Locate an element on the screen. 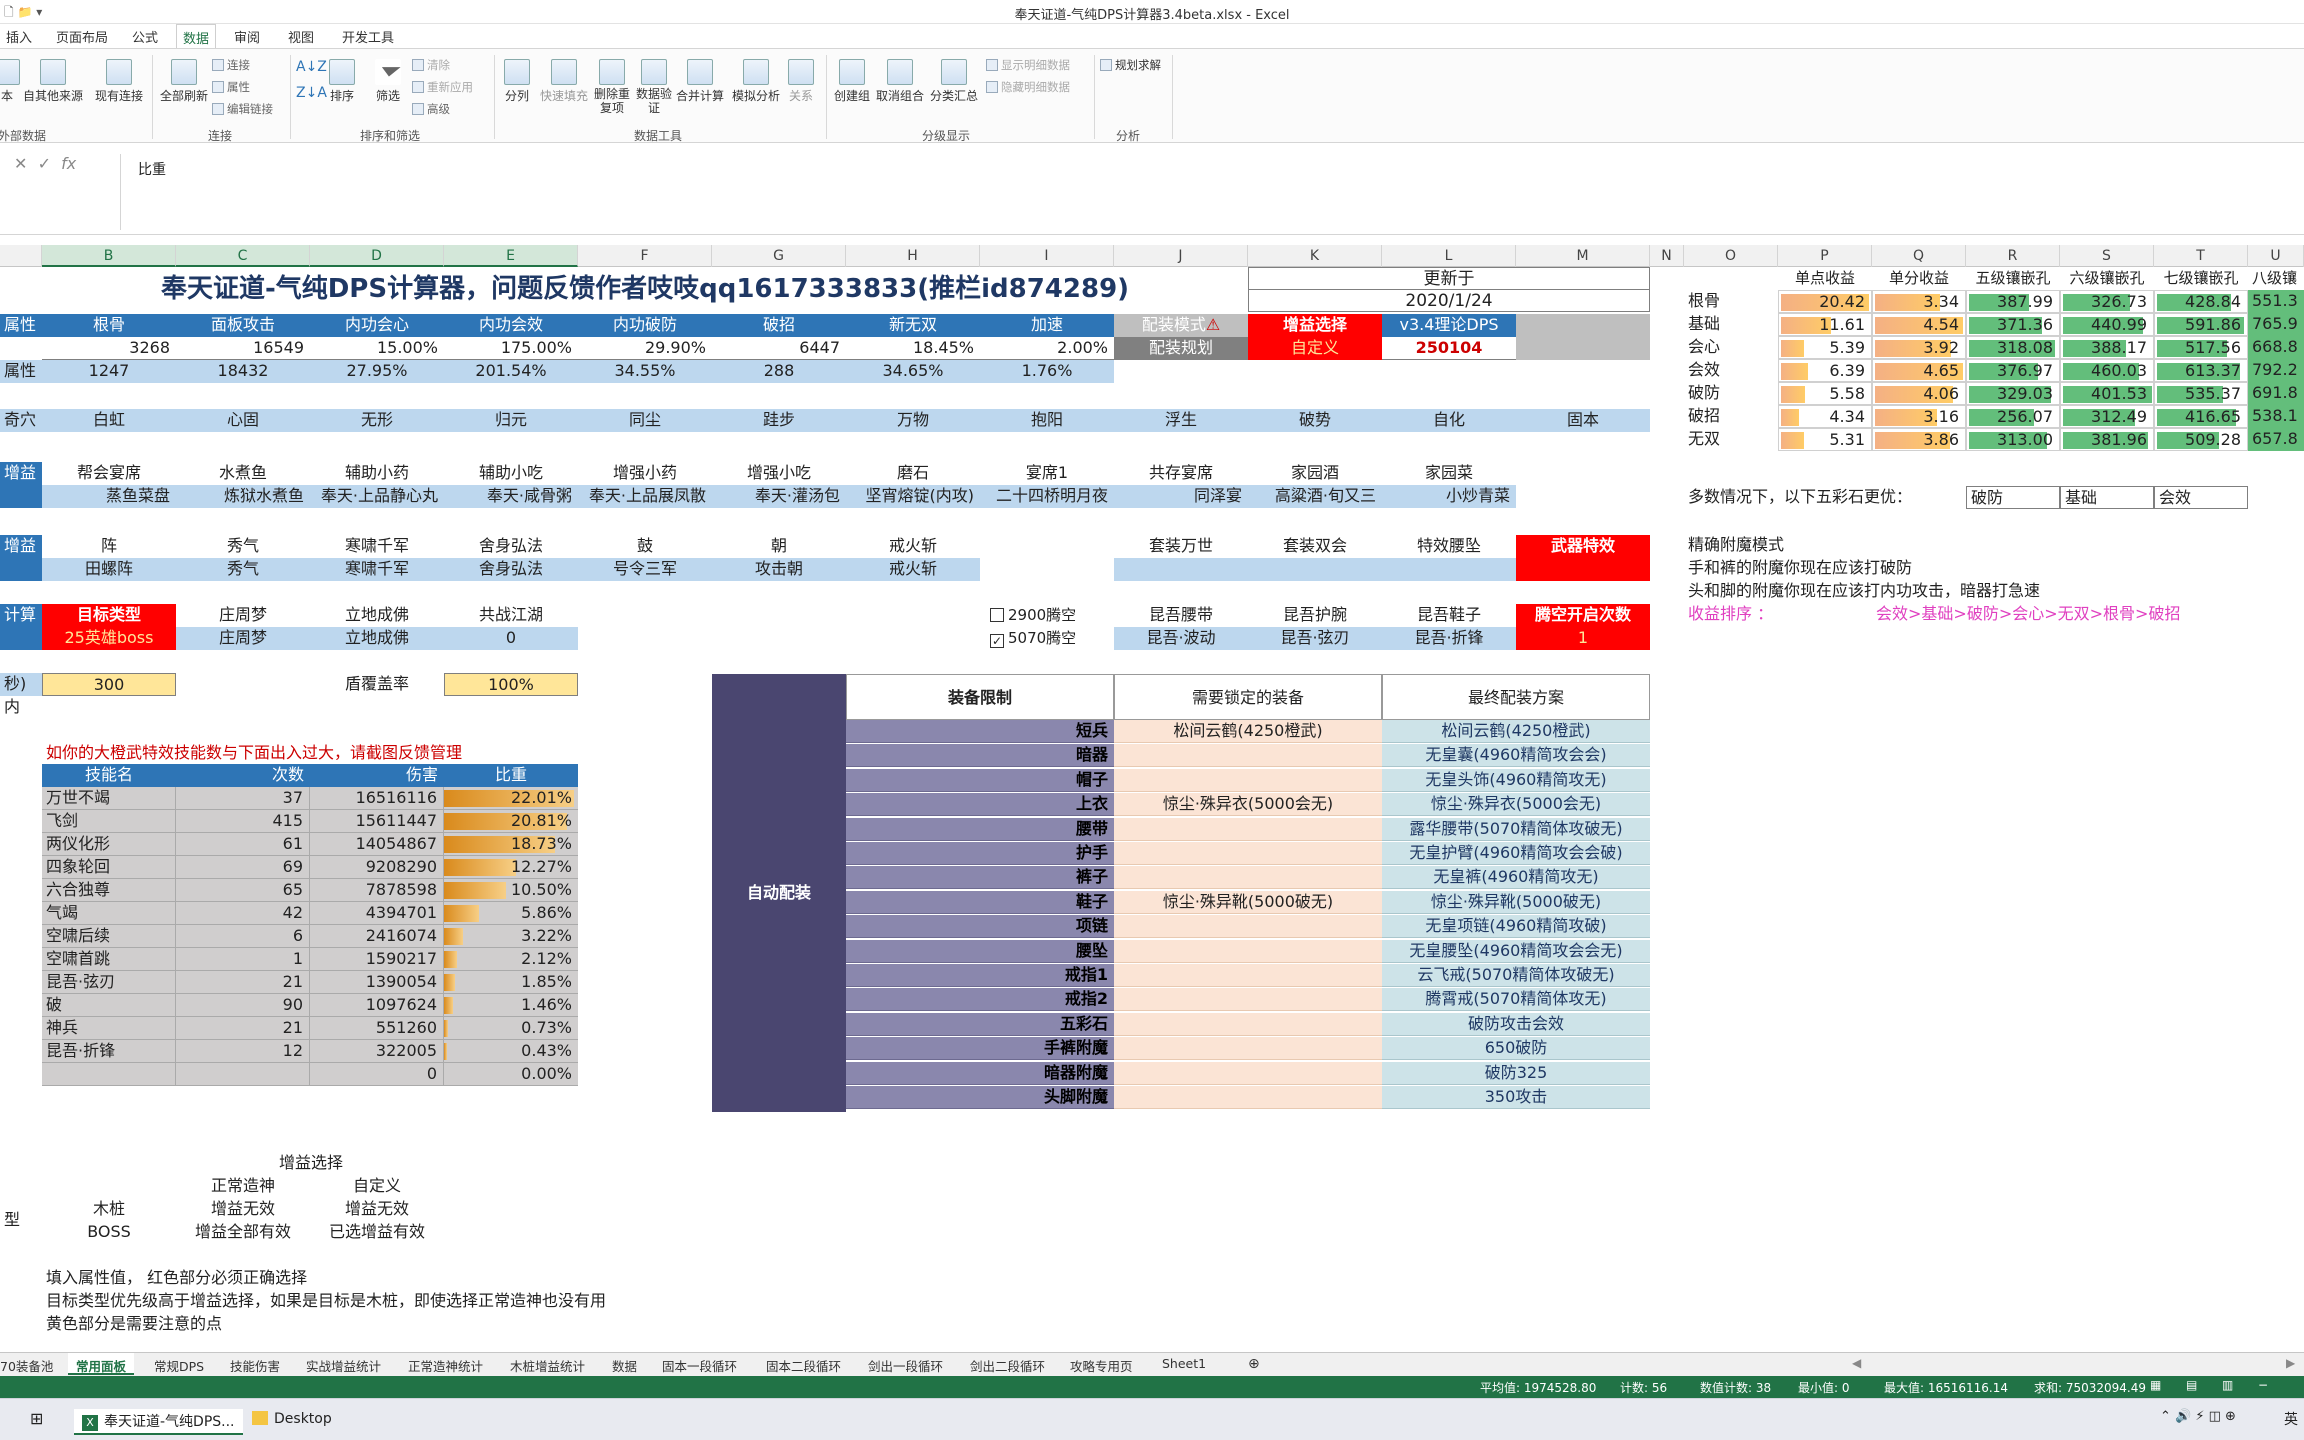  locked-equip: 松间云鹤(4250橙武) is located at coordinates (1248, 731).